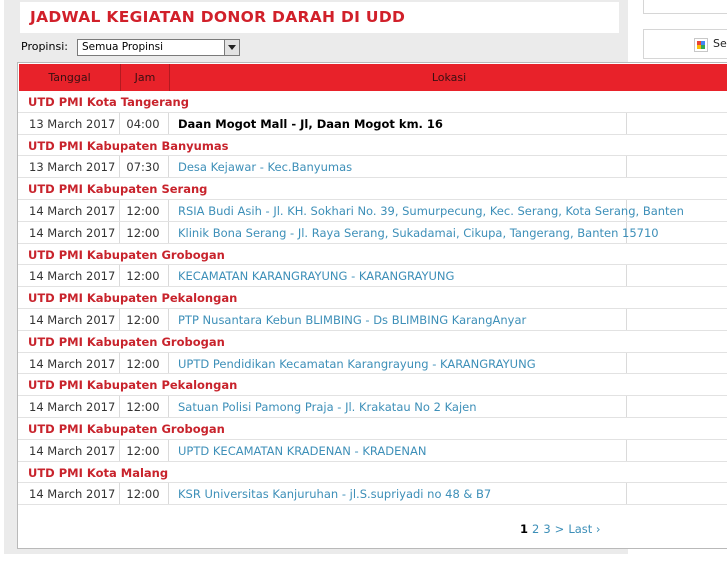  What do you see at coordinates (316, 276) in the screenshot?
I see `row-location-link: KECAMATAN KARANGRAYUNG - KARANGRAYUNG` at bounding box center [316, 276].